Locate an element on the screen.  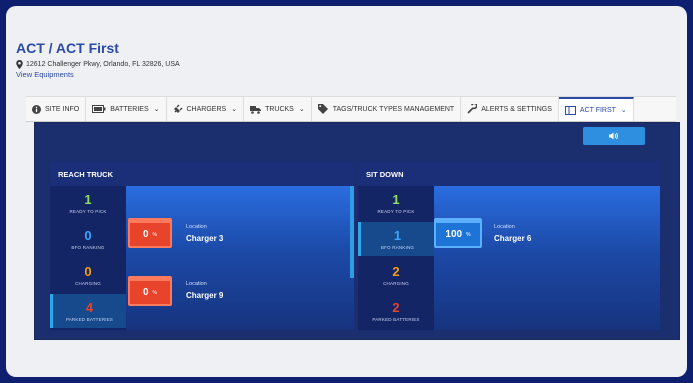
location-value: Charger 9 is located at coordinates (205, 295).